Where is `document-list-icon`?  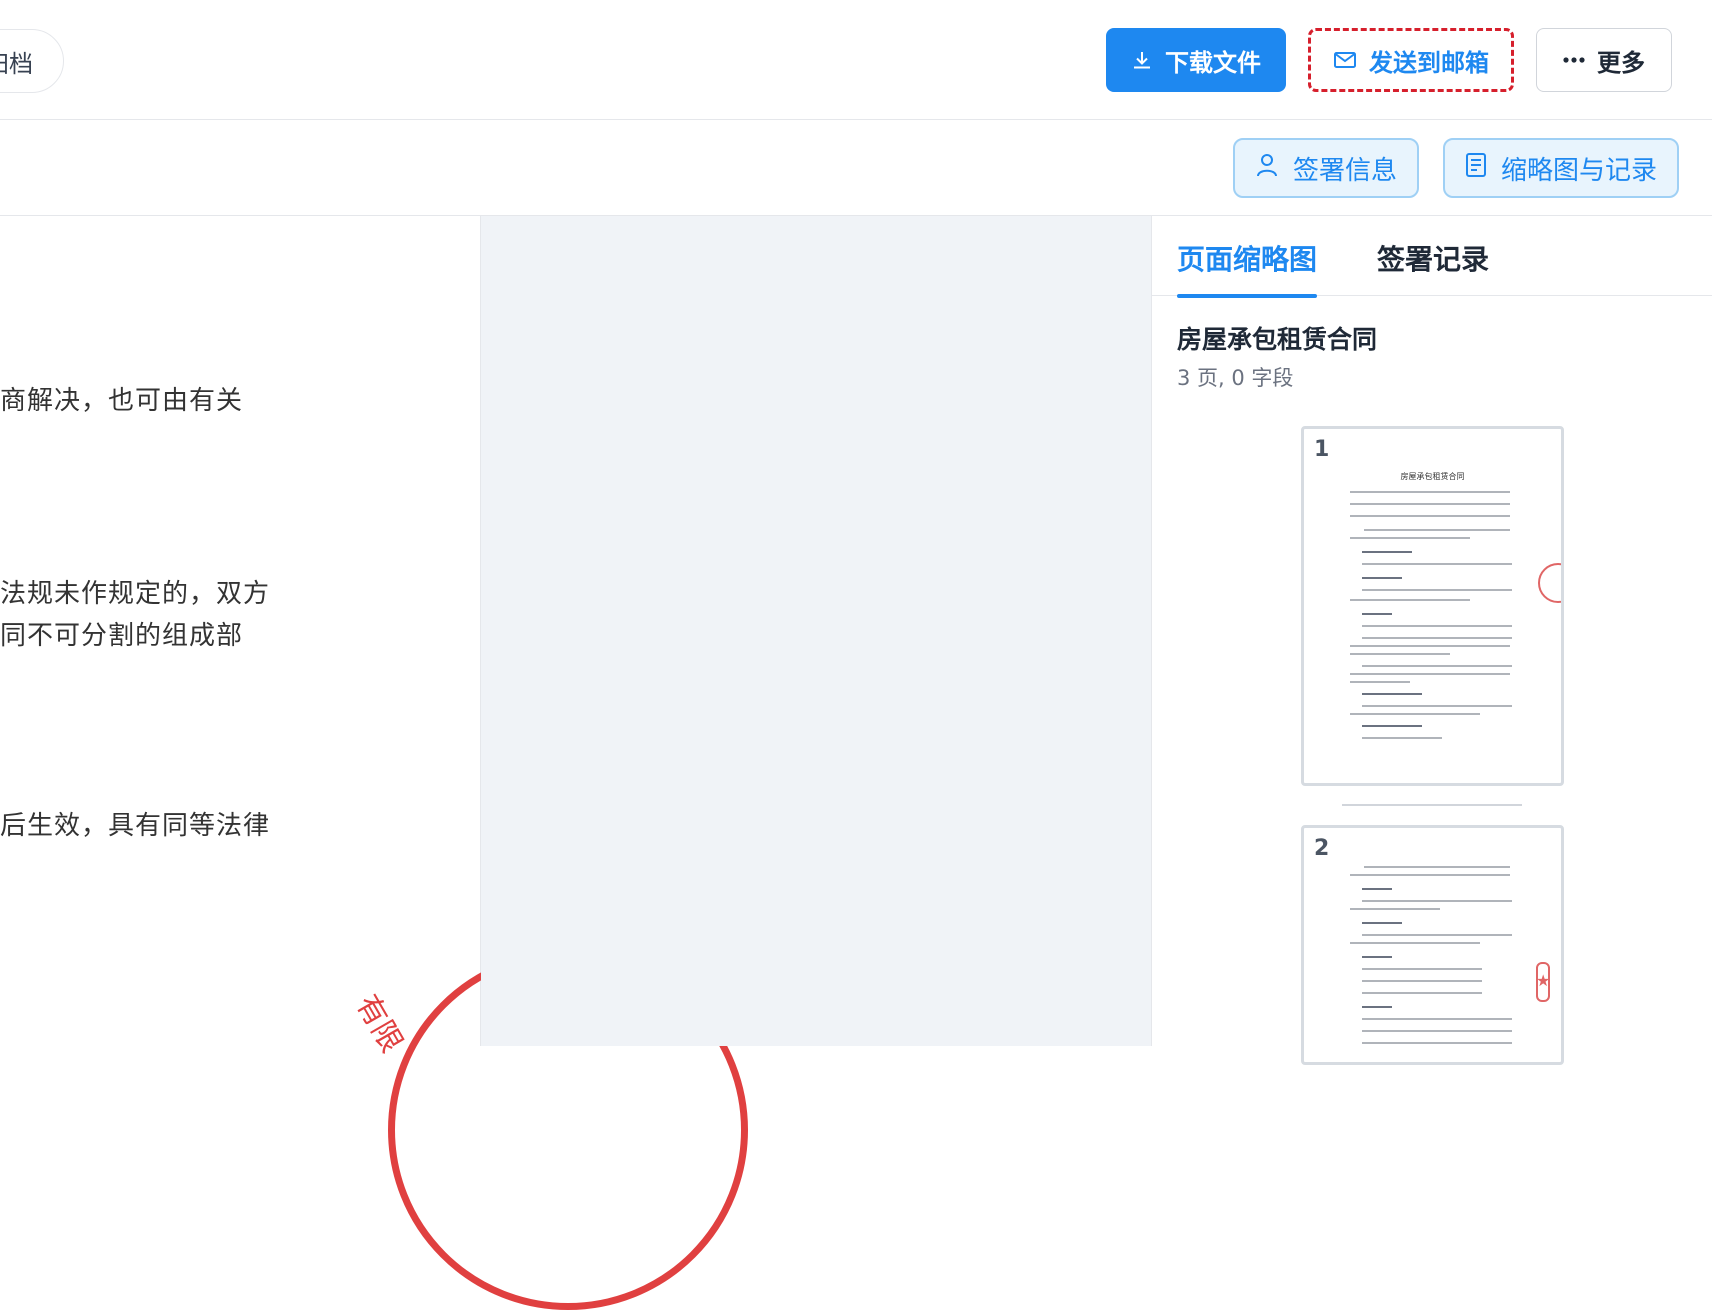 document-list-icon is located at coordinates (1476, 168).